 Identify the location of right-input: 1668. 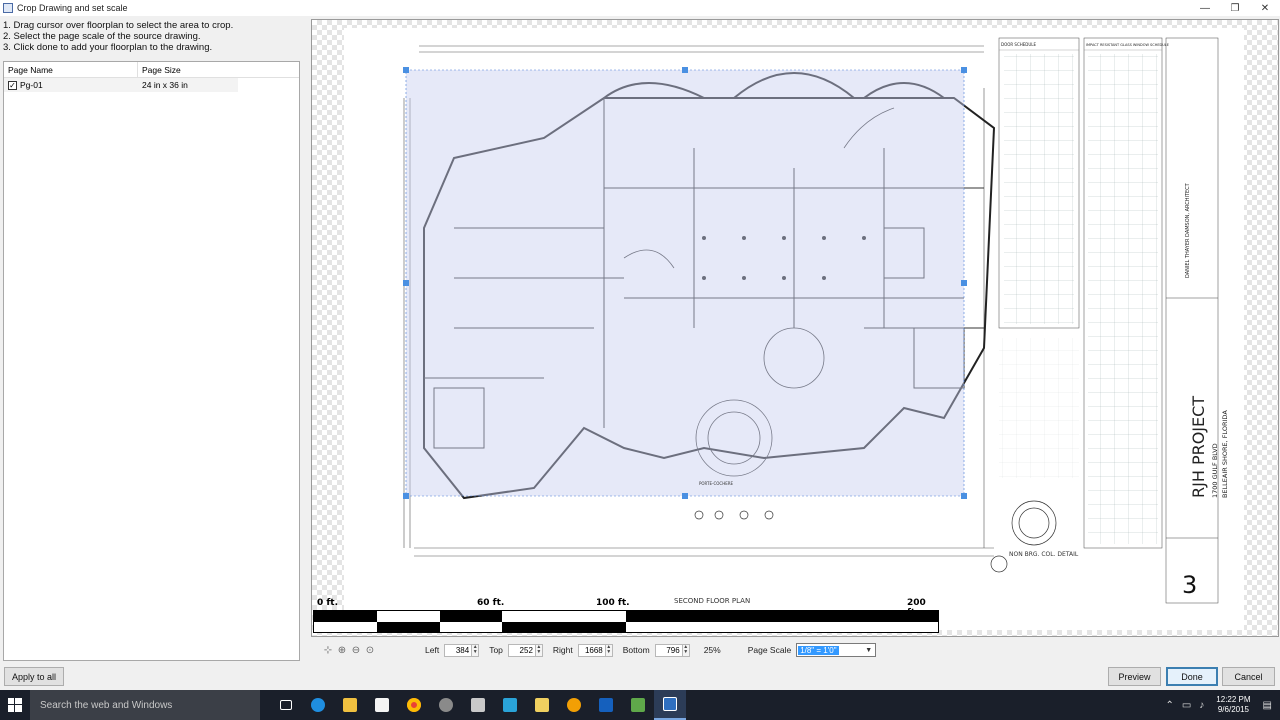
(591, 650).